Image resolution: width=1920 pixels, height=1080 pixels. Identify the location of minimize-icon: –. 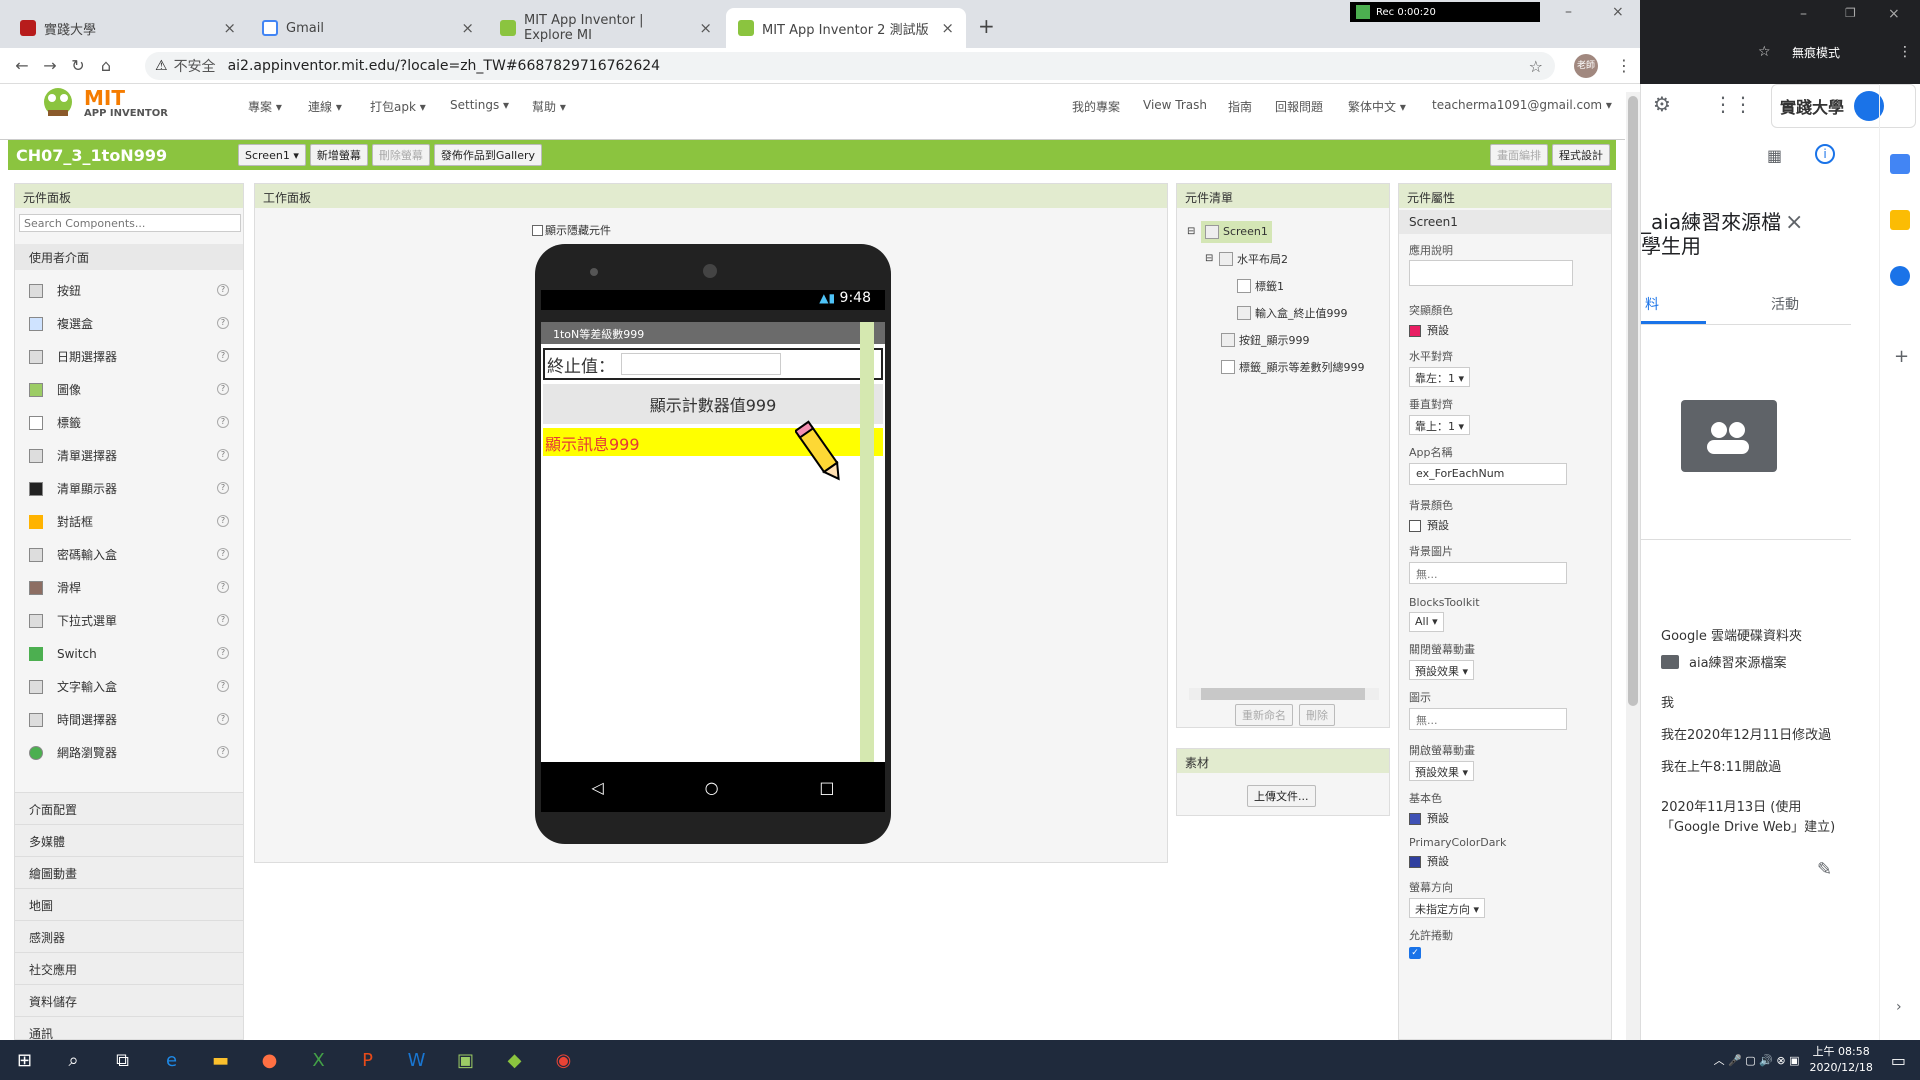
(1803, 14).